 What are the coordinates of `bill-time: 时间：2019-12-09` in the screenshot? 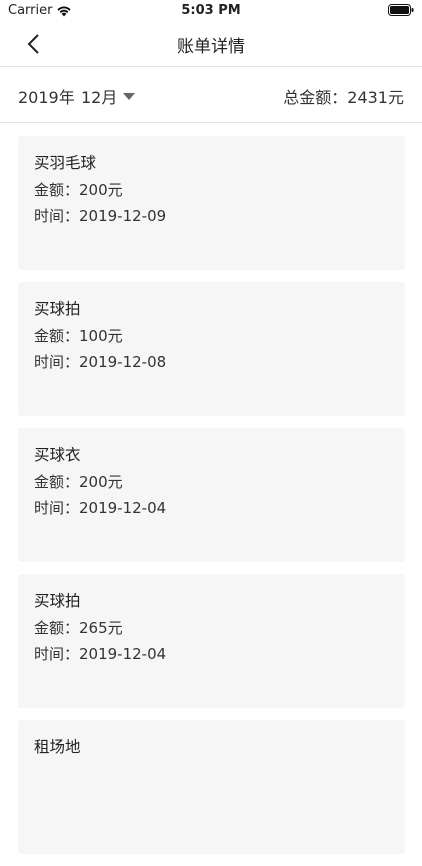 It's located at (100, 216).